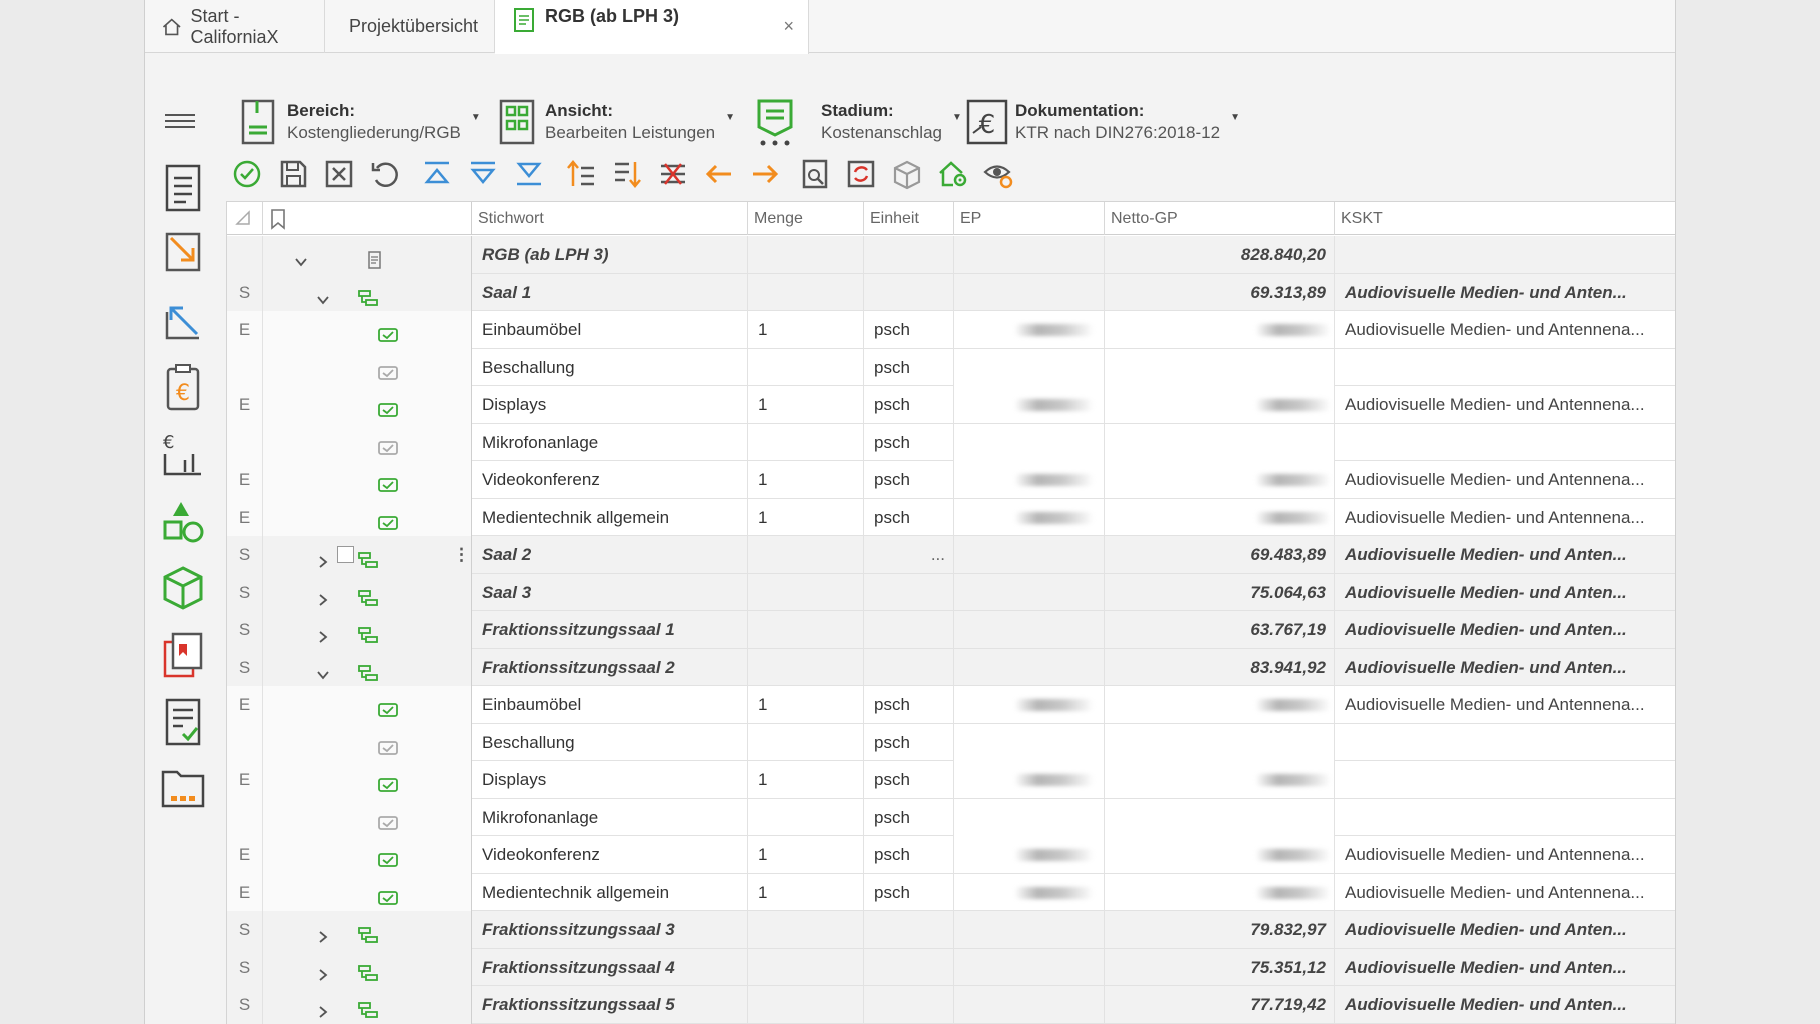 This screenshot has width=1820, height=1024. I want to click on stichwort-cell: RGB (ab LPH 3), so click(610, 255).